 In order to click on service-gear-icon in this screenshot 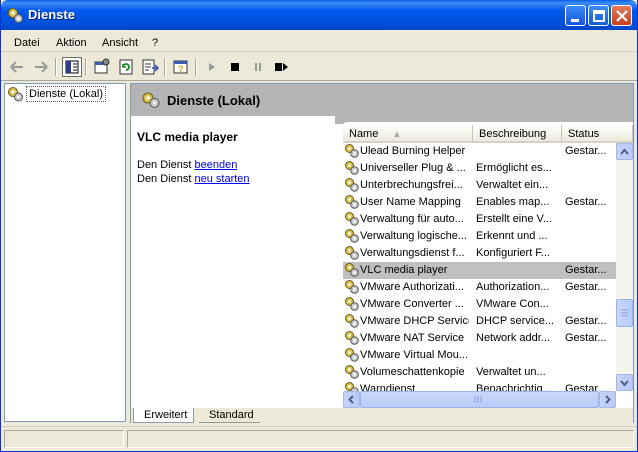, I will do `click(352, 386)`.